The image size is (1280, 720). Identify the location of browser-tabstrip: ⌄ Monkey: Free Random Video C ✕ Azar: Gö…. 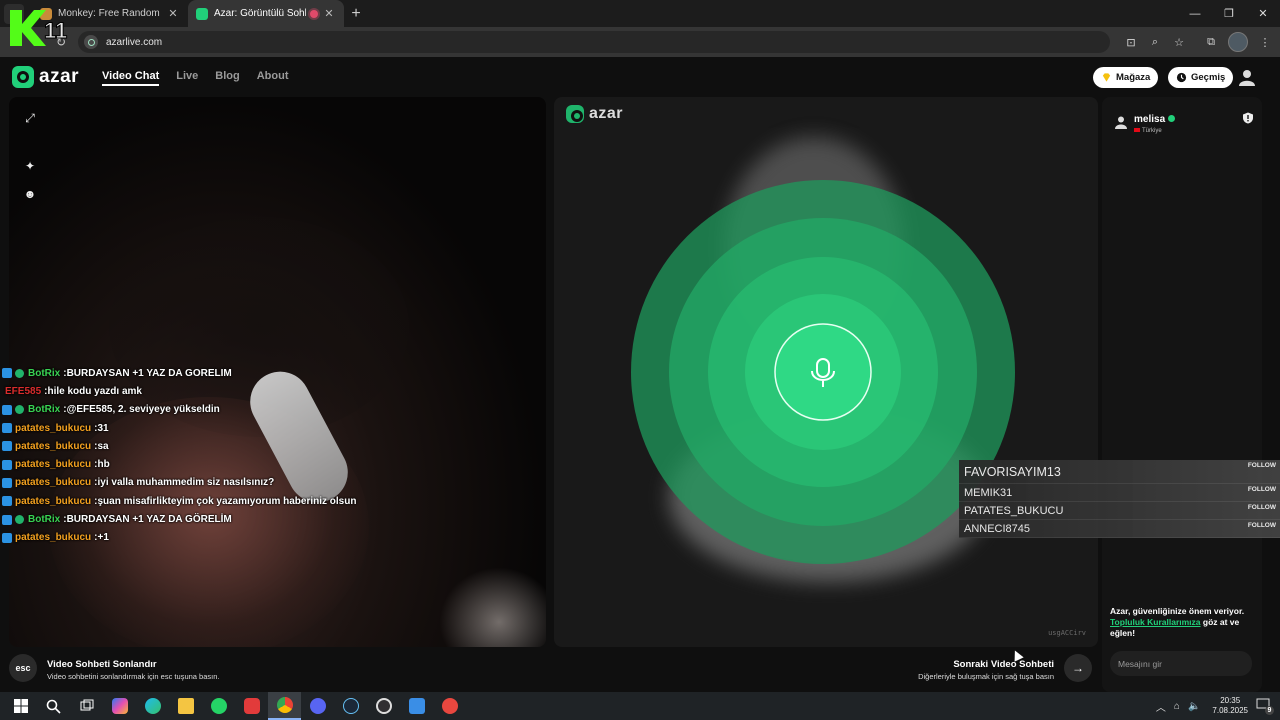
(640, 13).